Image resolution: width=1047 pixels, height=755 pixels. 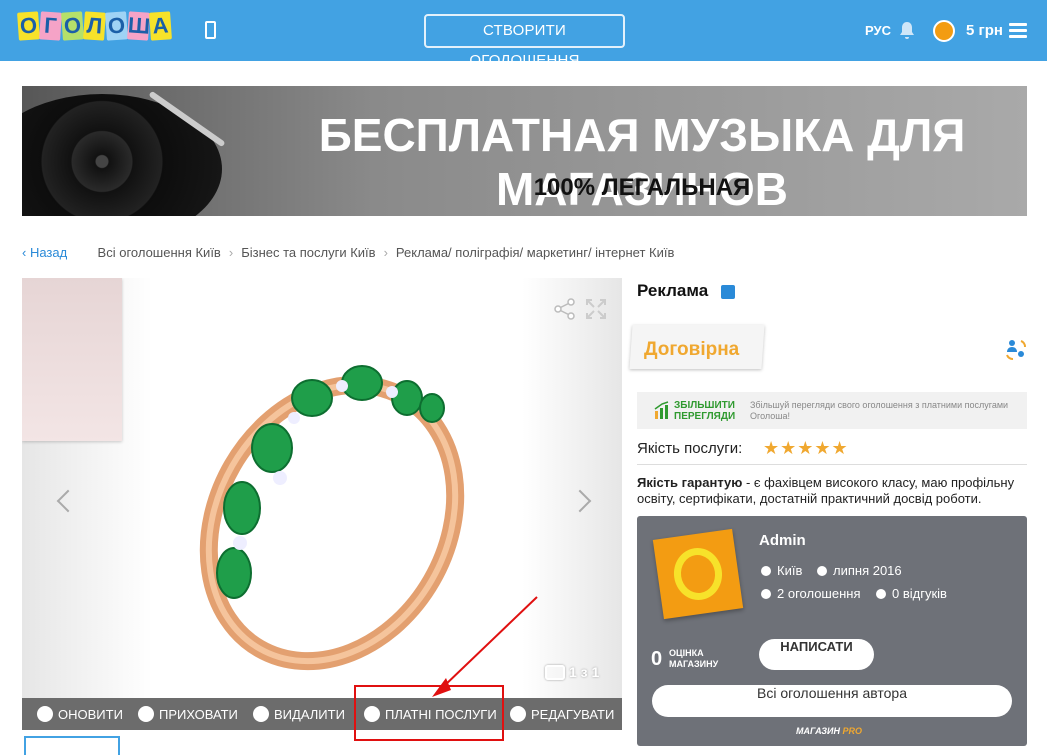 What do you see at coordinates (573, 714) in the screenshot?
I see `edit-label: РЕДАГУВАТИ` at bounding box center [573, 714].